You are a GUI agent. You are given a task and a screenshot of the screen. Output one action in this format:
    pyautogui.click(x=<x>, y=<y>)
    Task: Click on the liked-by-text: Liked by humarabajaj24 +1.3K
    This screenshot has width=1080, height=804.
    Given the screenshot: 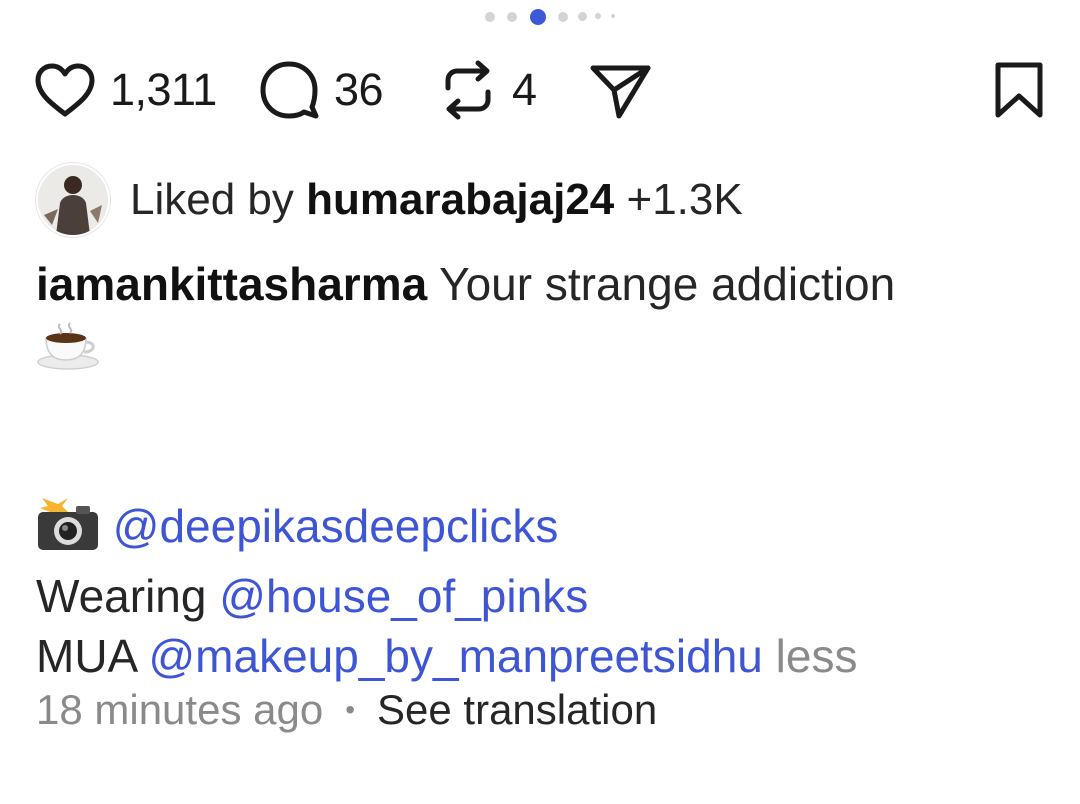 What is the action you would take?
    pyautogui.click(x=436, y=200)
    